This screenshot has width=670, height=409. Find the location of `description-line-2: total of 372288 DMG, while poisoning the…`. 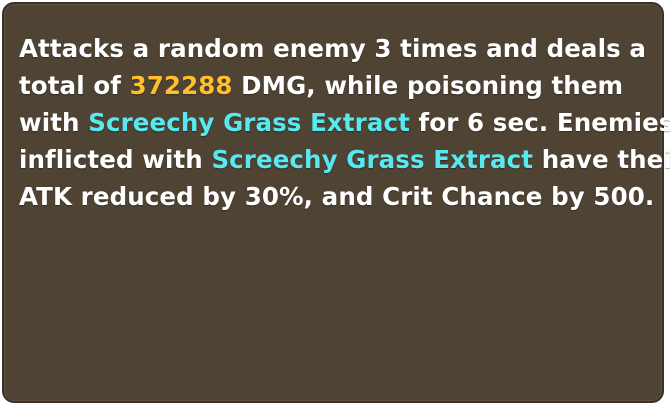

description-line-2: total of 372288 DMG, while poisoning the… is located at coordinates (339, 85).